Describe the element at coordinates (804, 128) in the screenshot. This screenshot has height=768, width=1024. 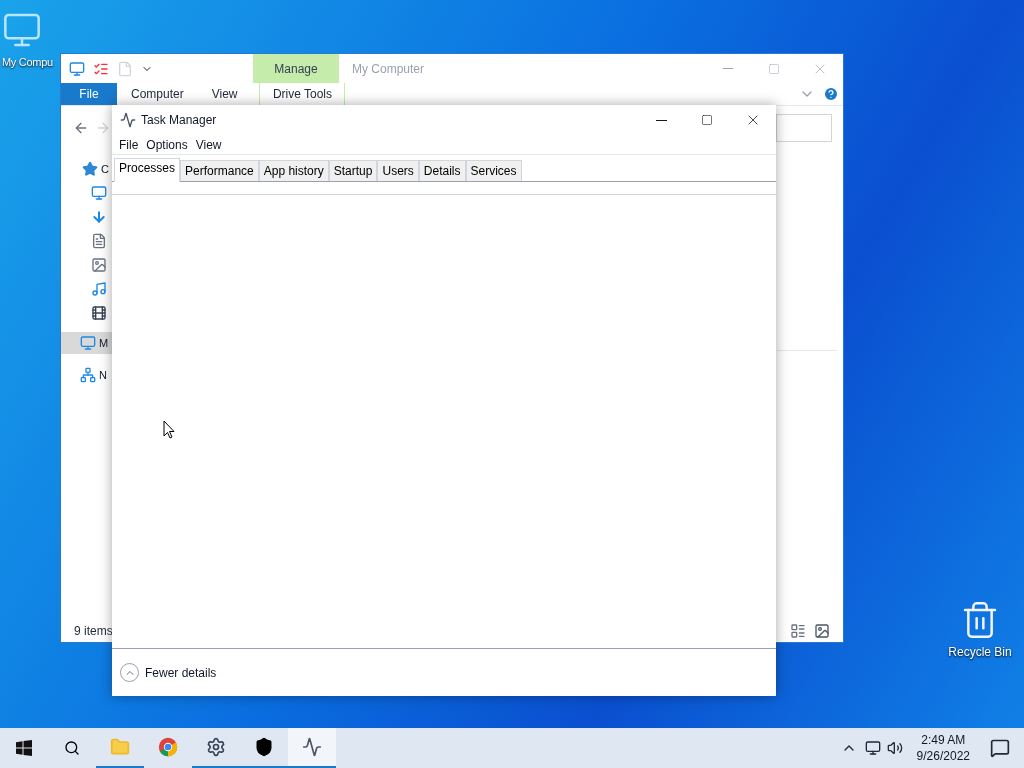
I see `search-field` at that location.